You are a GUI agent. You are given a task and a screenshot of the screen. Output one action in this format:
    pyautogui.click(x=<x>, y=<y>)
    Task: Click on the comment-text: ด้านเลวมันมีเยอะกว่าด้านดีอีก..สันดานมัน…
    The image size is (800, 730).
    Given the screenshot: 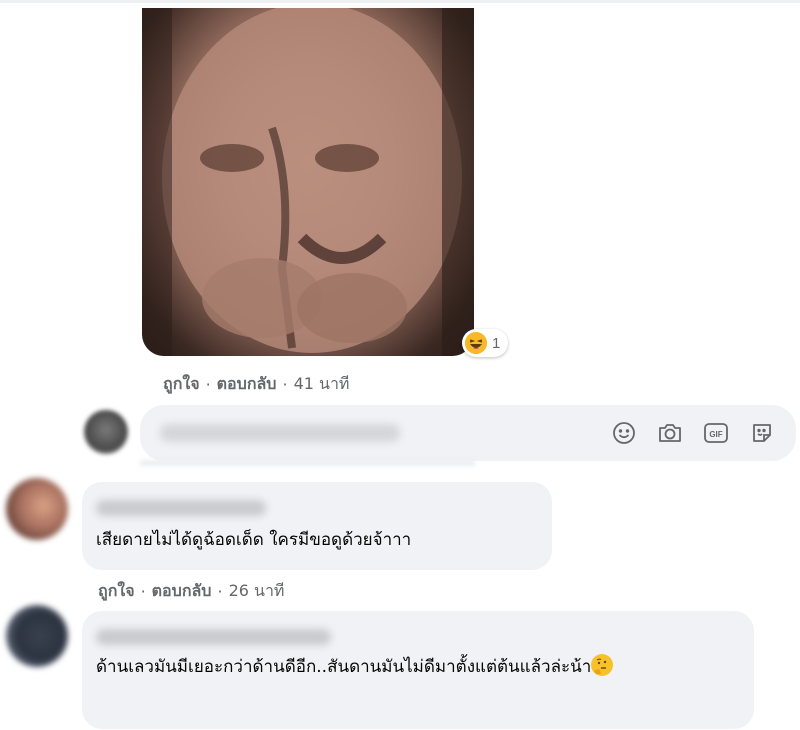 What is the action you would take?
    pyautogui.click(x=344, y=667)
    